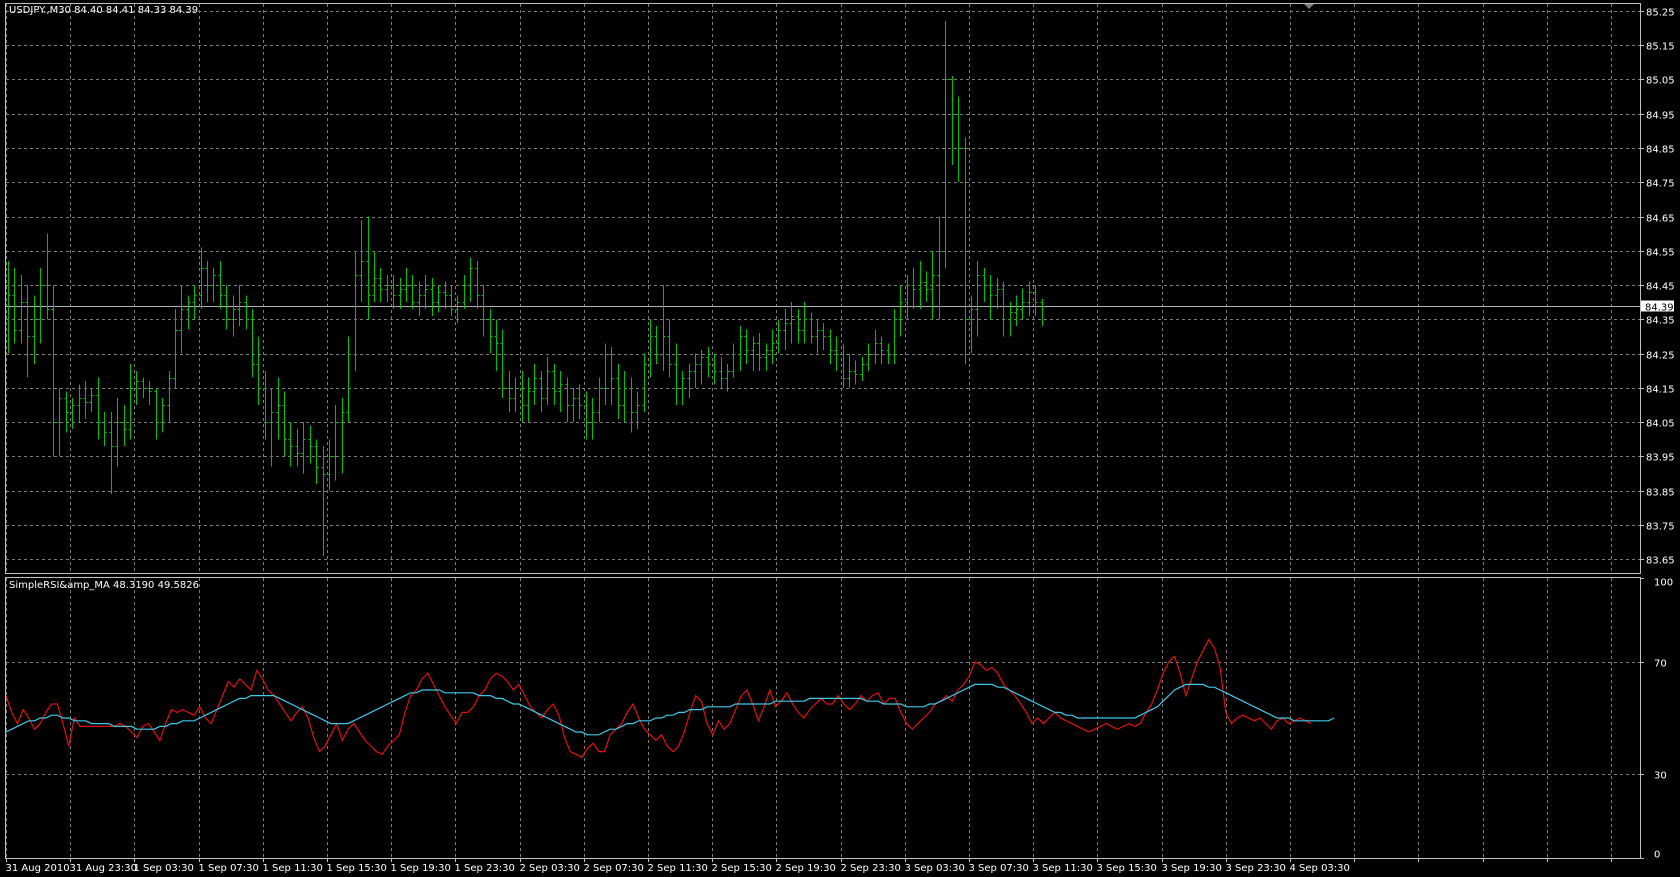 Image resolution: width=1680 pixels, height=877 pixels. Describe the element at coordinates (1660, 47) in the screenshot. I see `price-tick-label: 85.15` at that location.